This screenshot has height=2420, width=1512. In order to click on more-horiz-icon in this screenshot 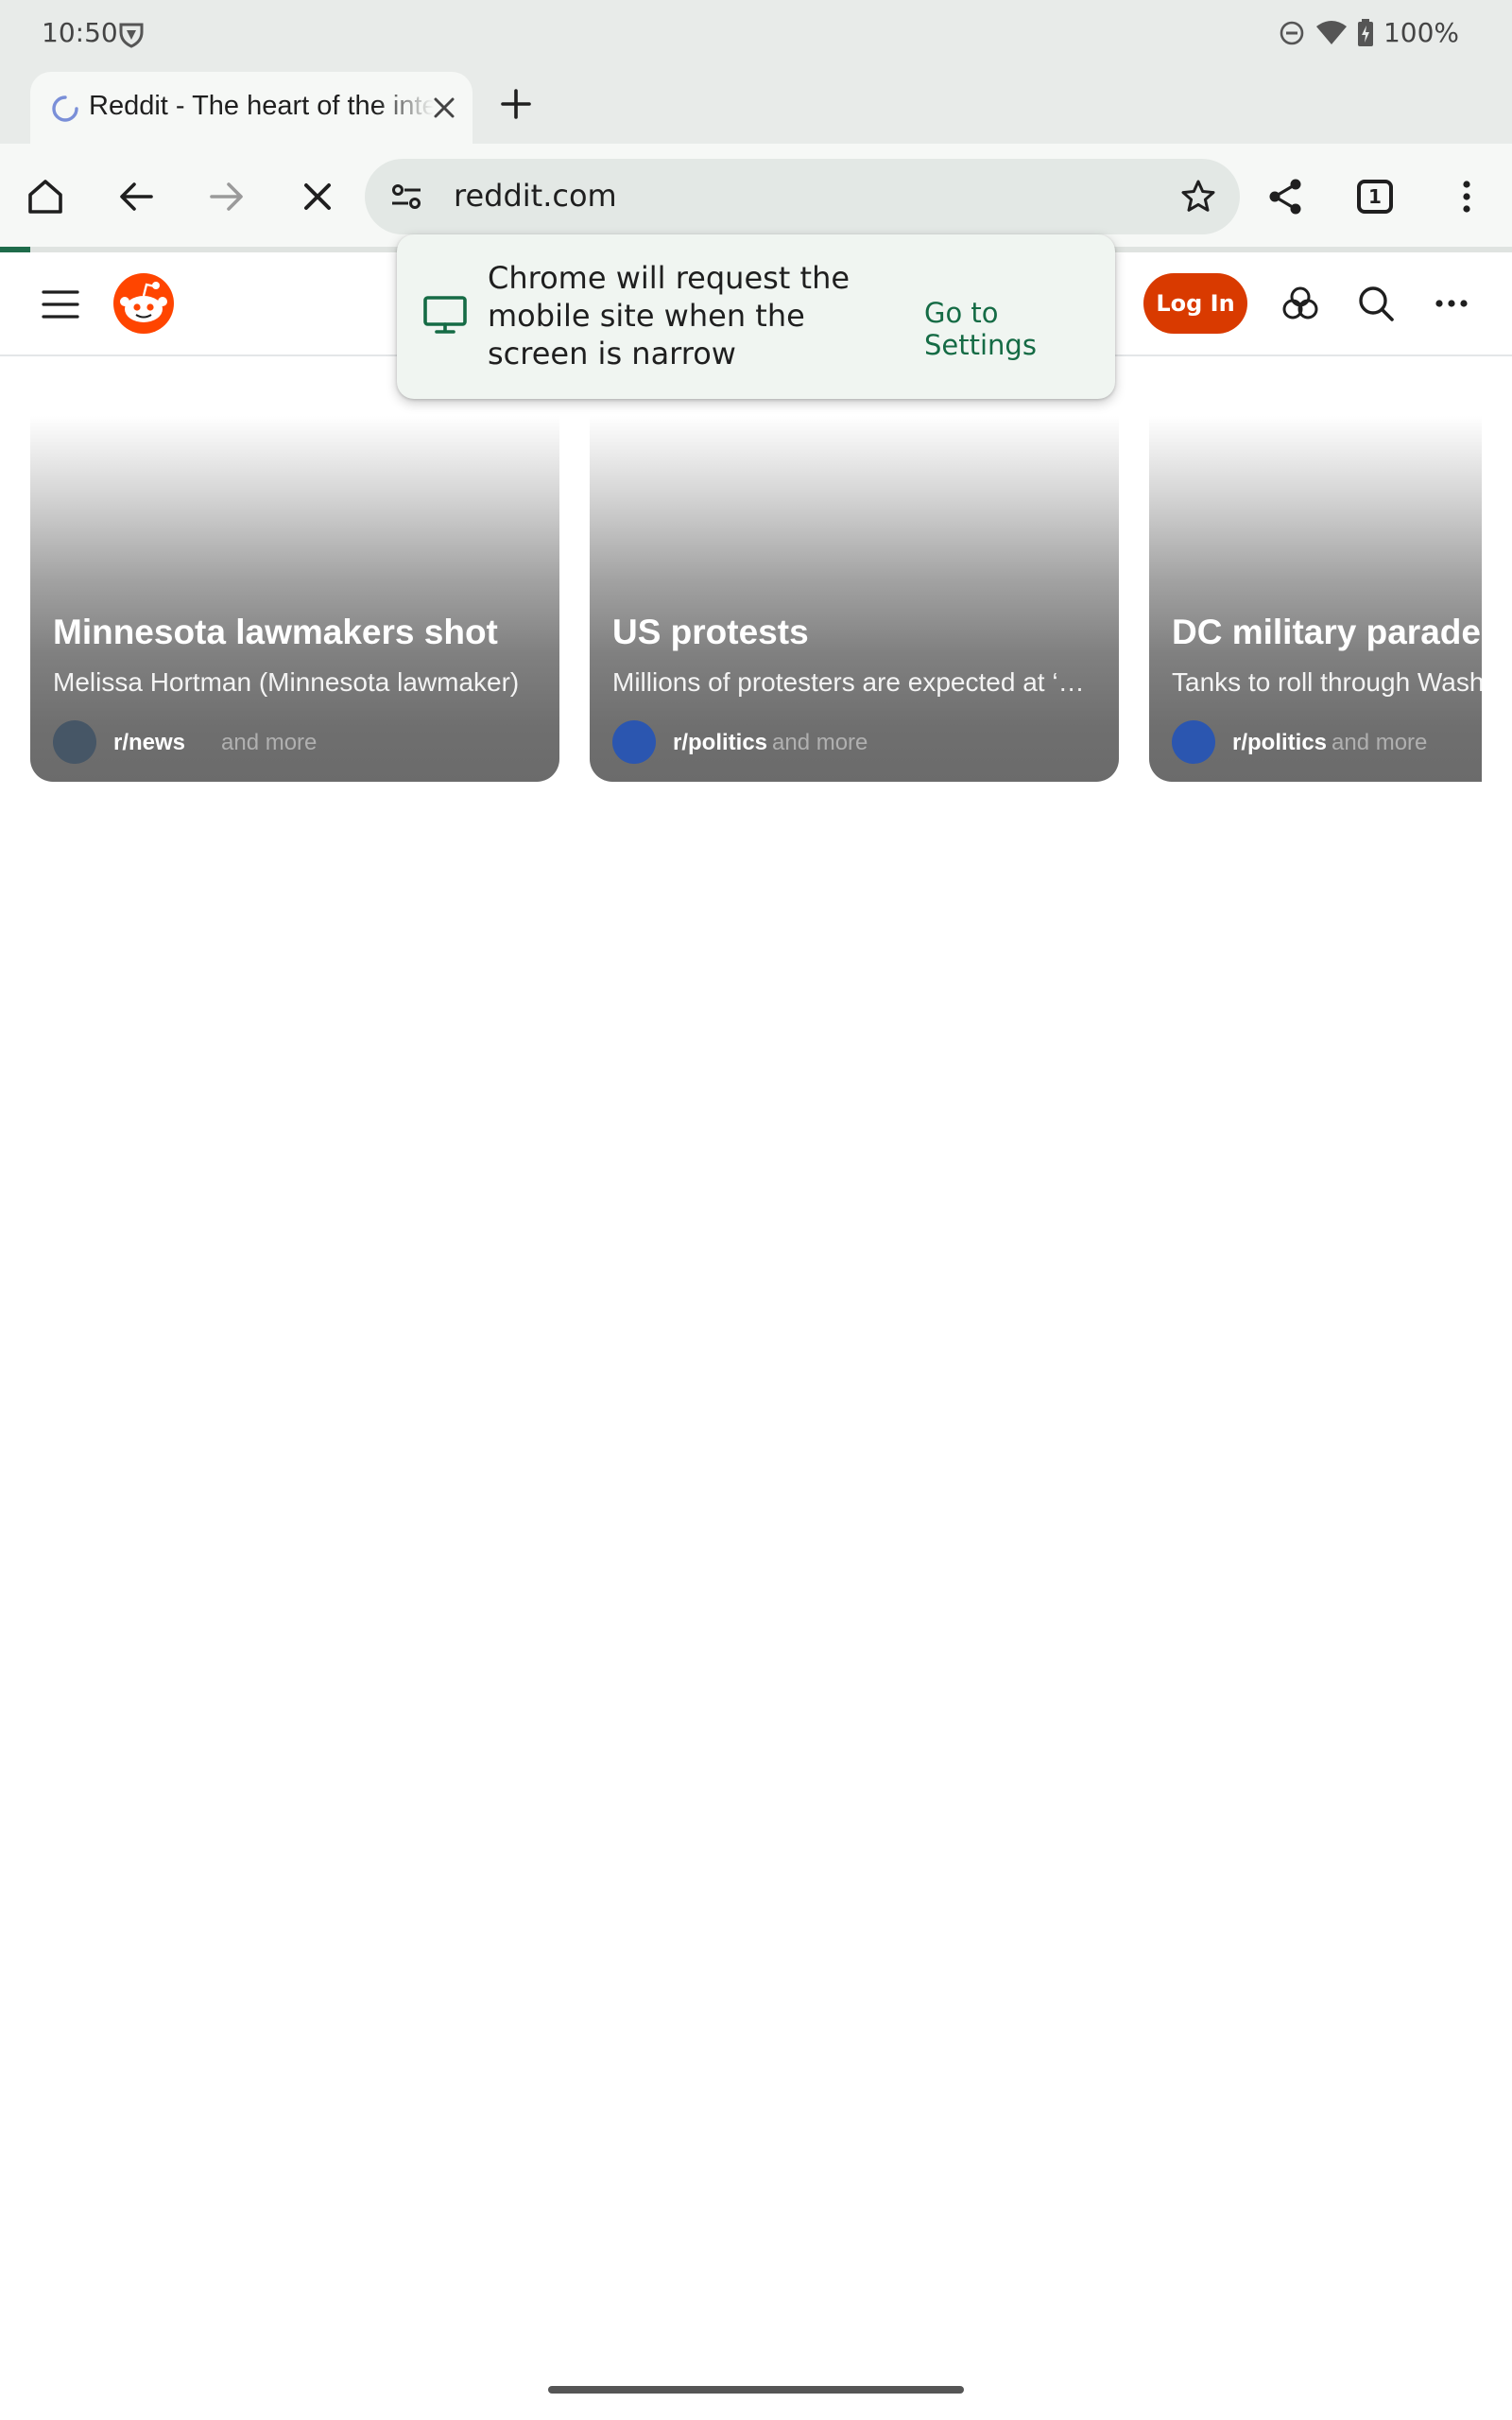, I will do `click(1451, 303)`.